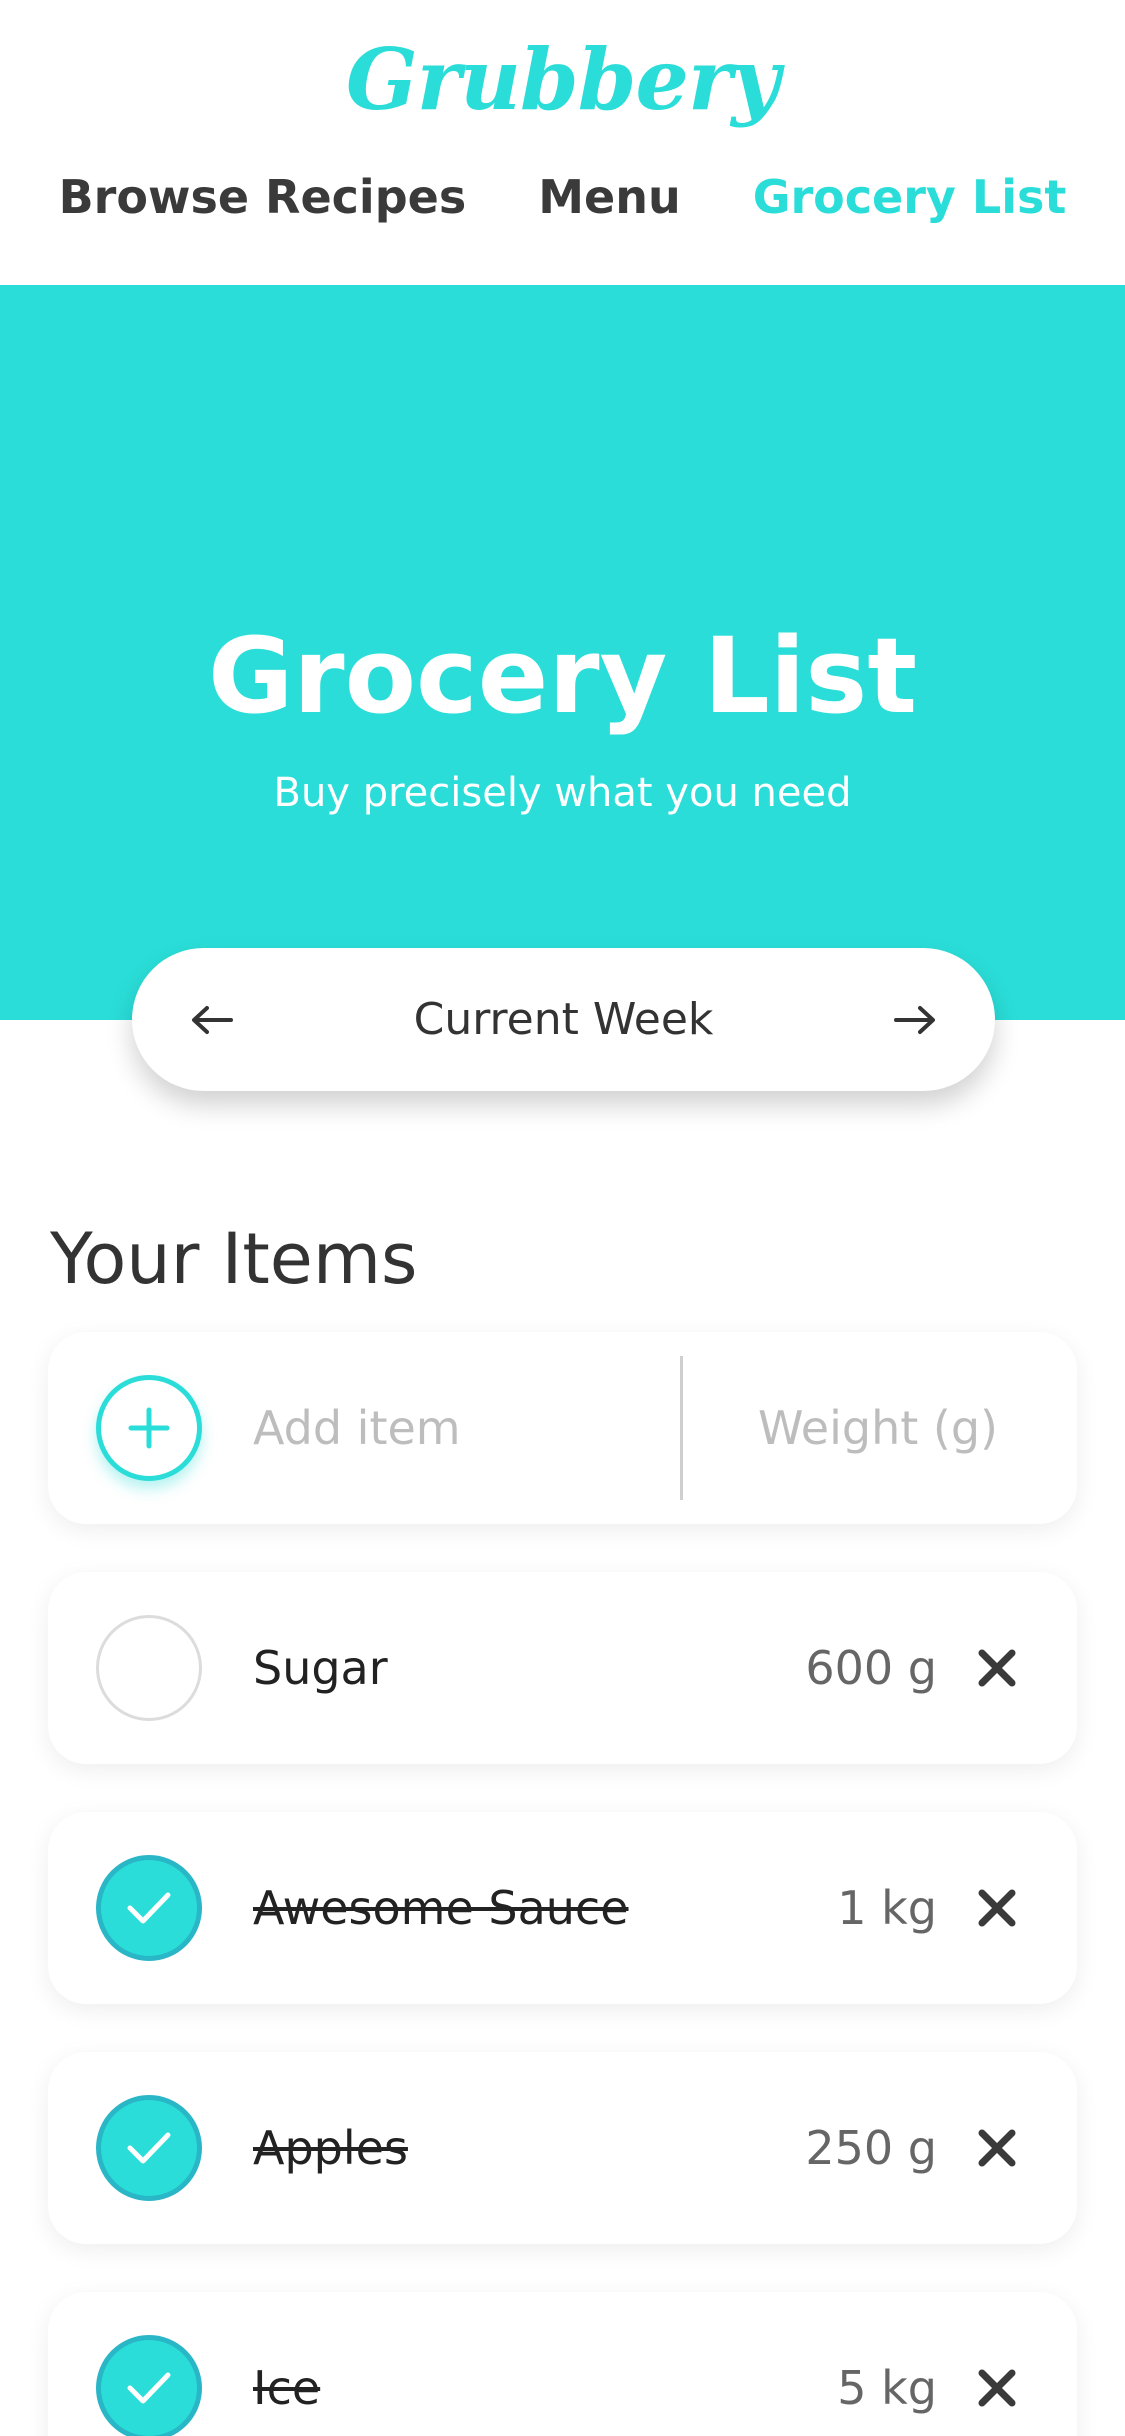 The image size is (1125, 2436). I want to click on item-name: Ice, so click(287, 2388).